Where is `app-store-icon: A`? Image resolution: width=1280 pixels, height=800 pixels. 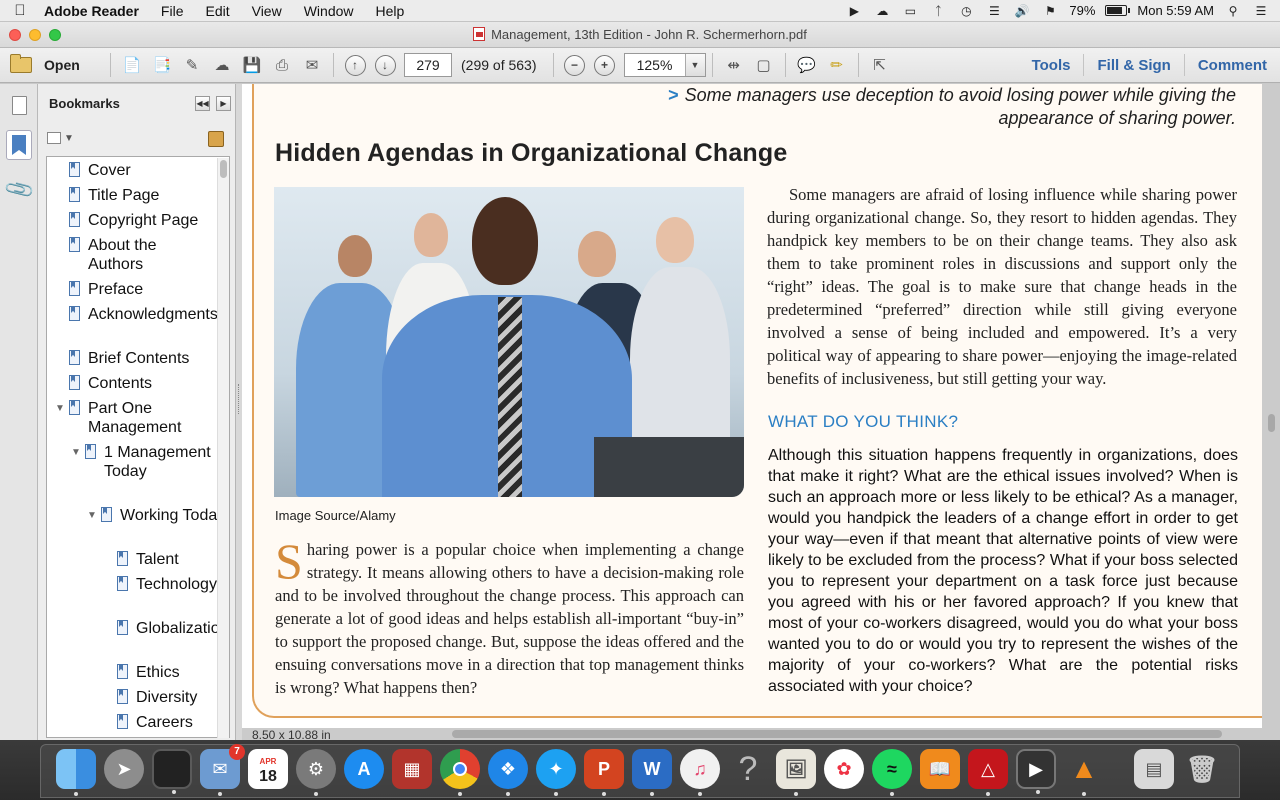
app-store-icon: A is located at coordinates (364, 769).